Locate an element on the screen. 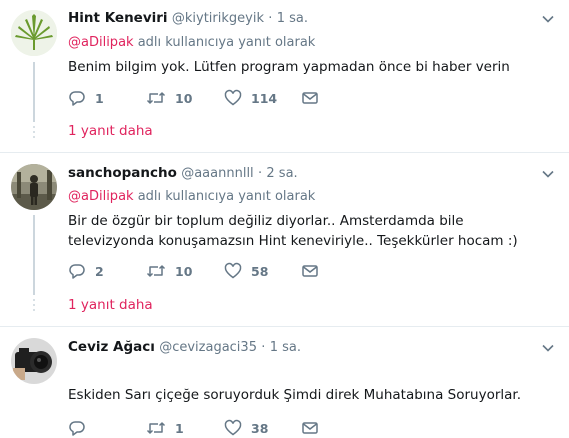 The width and height of the screenshot is (569, 438). retweet-count: 1 is located at coordinates (179, 428).